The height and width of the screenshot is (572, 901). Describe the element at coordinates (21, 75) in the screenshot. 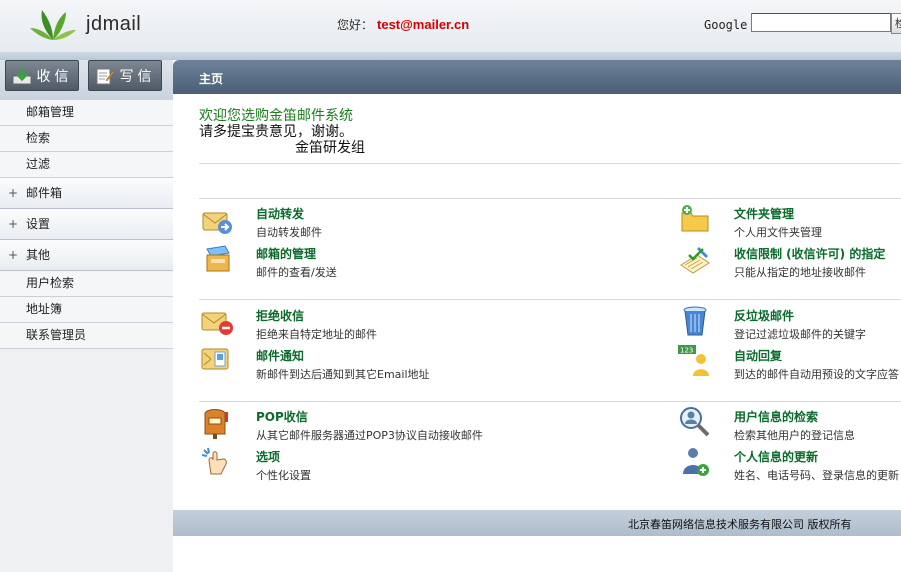

I see `inbox-download-icon` at that location.